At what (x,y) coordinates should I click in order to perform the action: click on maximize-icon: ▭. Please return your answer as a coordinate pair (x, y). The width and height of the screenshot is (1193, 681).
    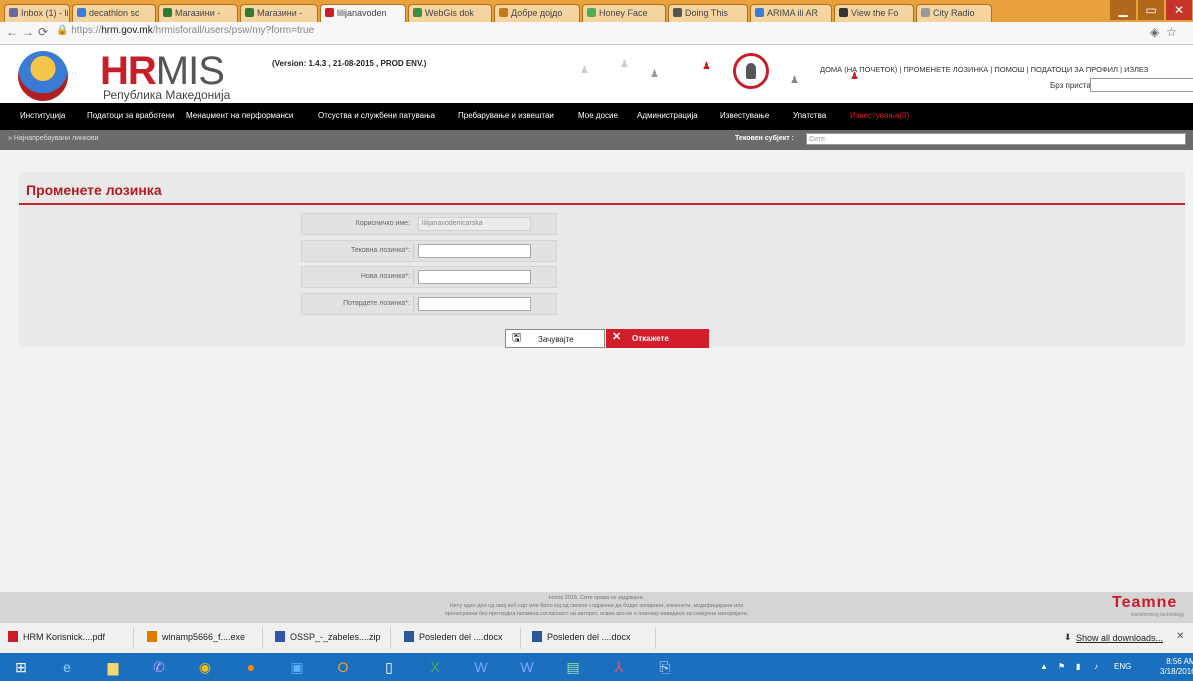
    Looking at the image, I should click on (1151, 10).